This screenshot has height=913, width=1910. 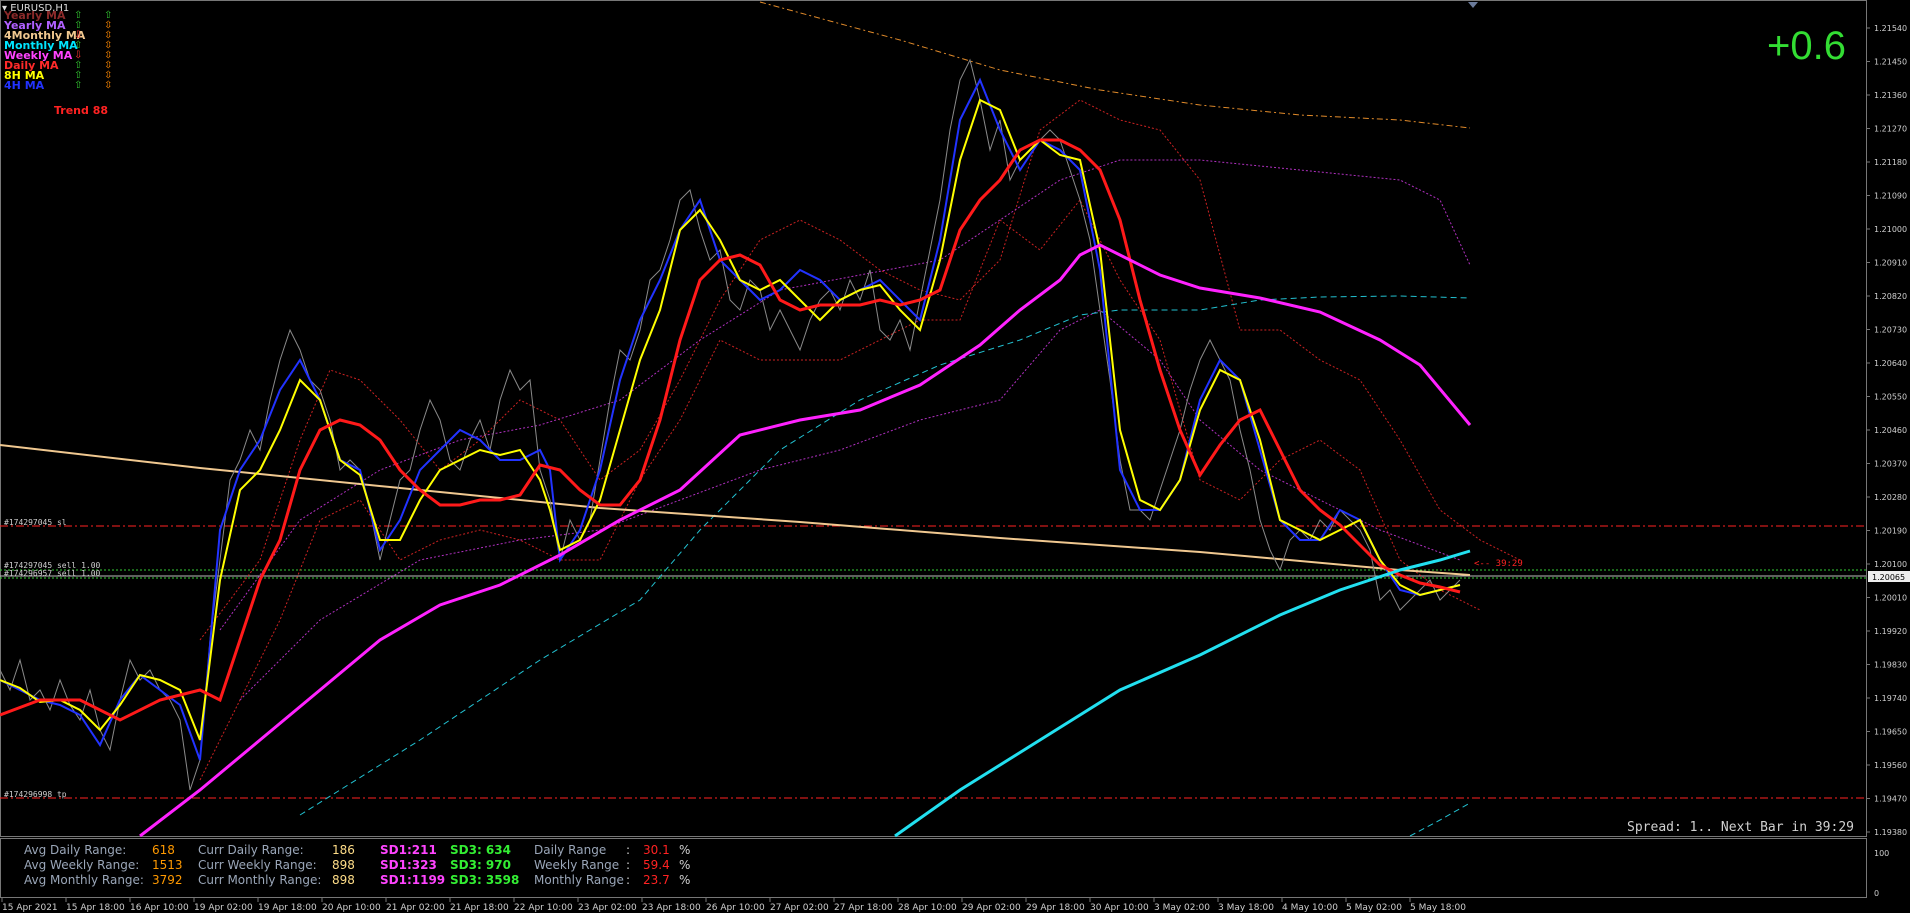 What do you see at coordinates (408, 850) in the screenshot?
I see `sd1-value: SD1:211` at bounding box center [408, 850].